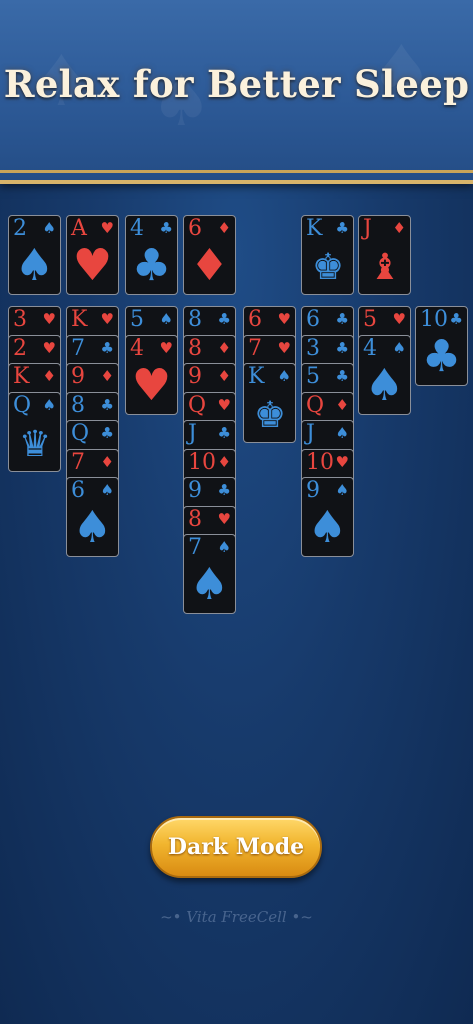  I want to click on foundation-card: J ♦ ♝, so click(384, 255).